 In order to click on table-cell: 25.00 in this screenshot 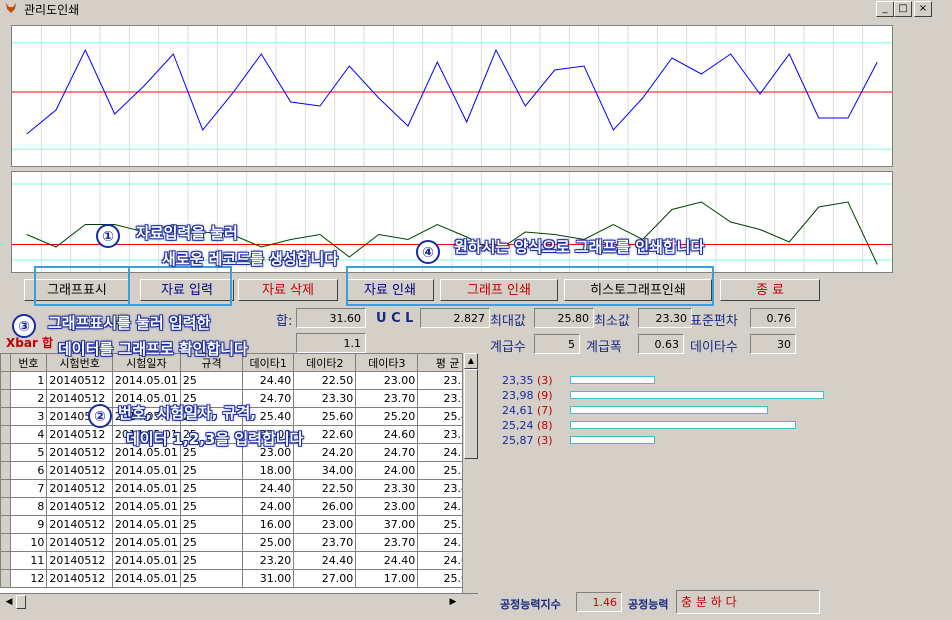, I will do `click(268, 542)`.